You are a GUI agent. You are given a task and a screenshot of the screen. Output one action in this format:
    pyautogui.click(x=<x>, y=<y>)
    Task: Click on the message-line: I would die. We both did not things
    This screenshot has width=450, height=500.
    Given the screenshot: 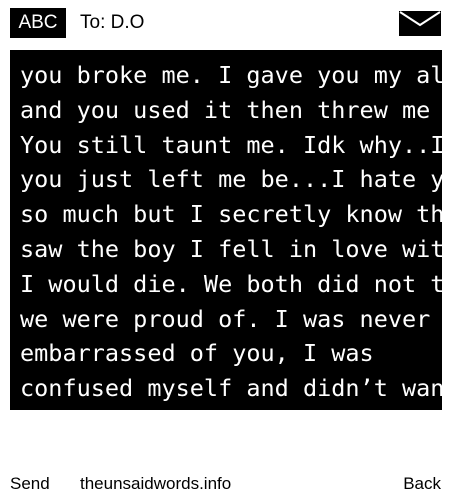 What is the action you would take?
    pyautogui.click(x=231, y=283)
    